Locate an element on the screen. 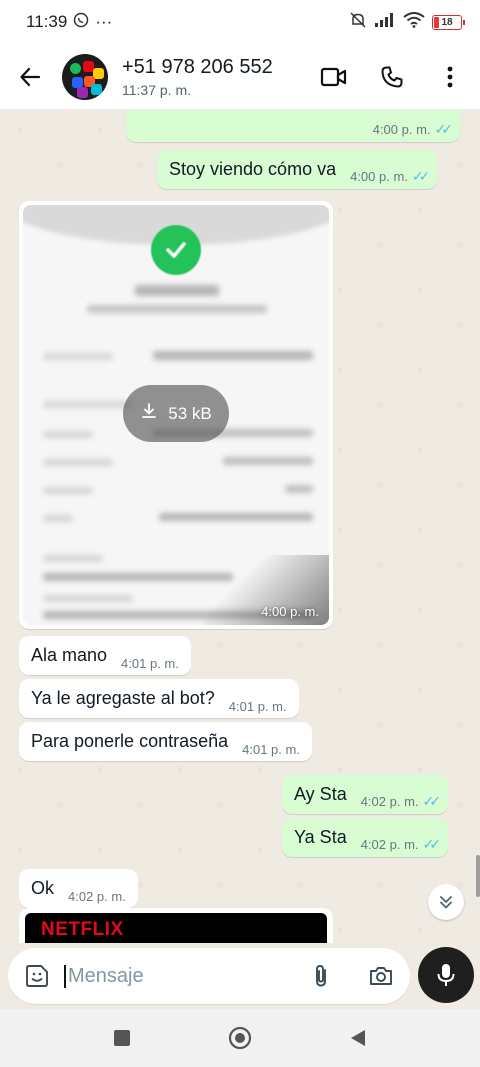  link-preview-message: NETFLIX is located at coordinates (176, 925).